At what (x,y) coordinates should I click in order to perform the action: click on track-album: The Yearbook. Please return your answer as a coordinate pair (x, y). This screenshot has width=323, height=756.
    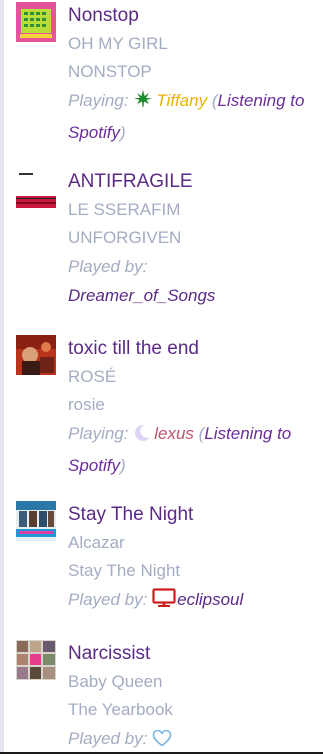
    Looking at the image, I should click on (193, 710).